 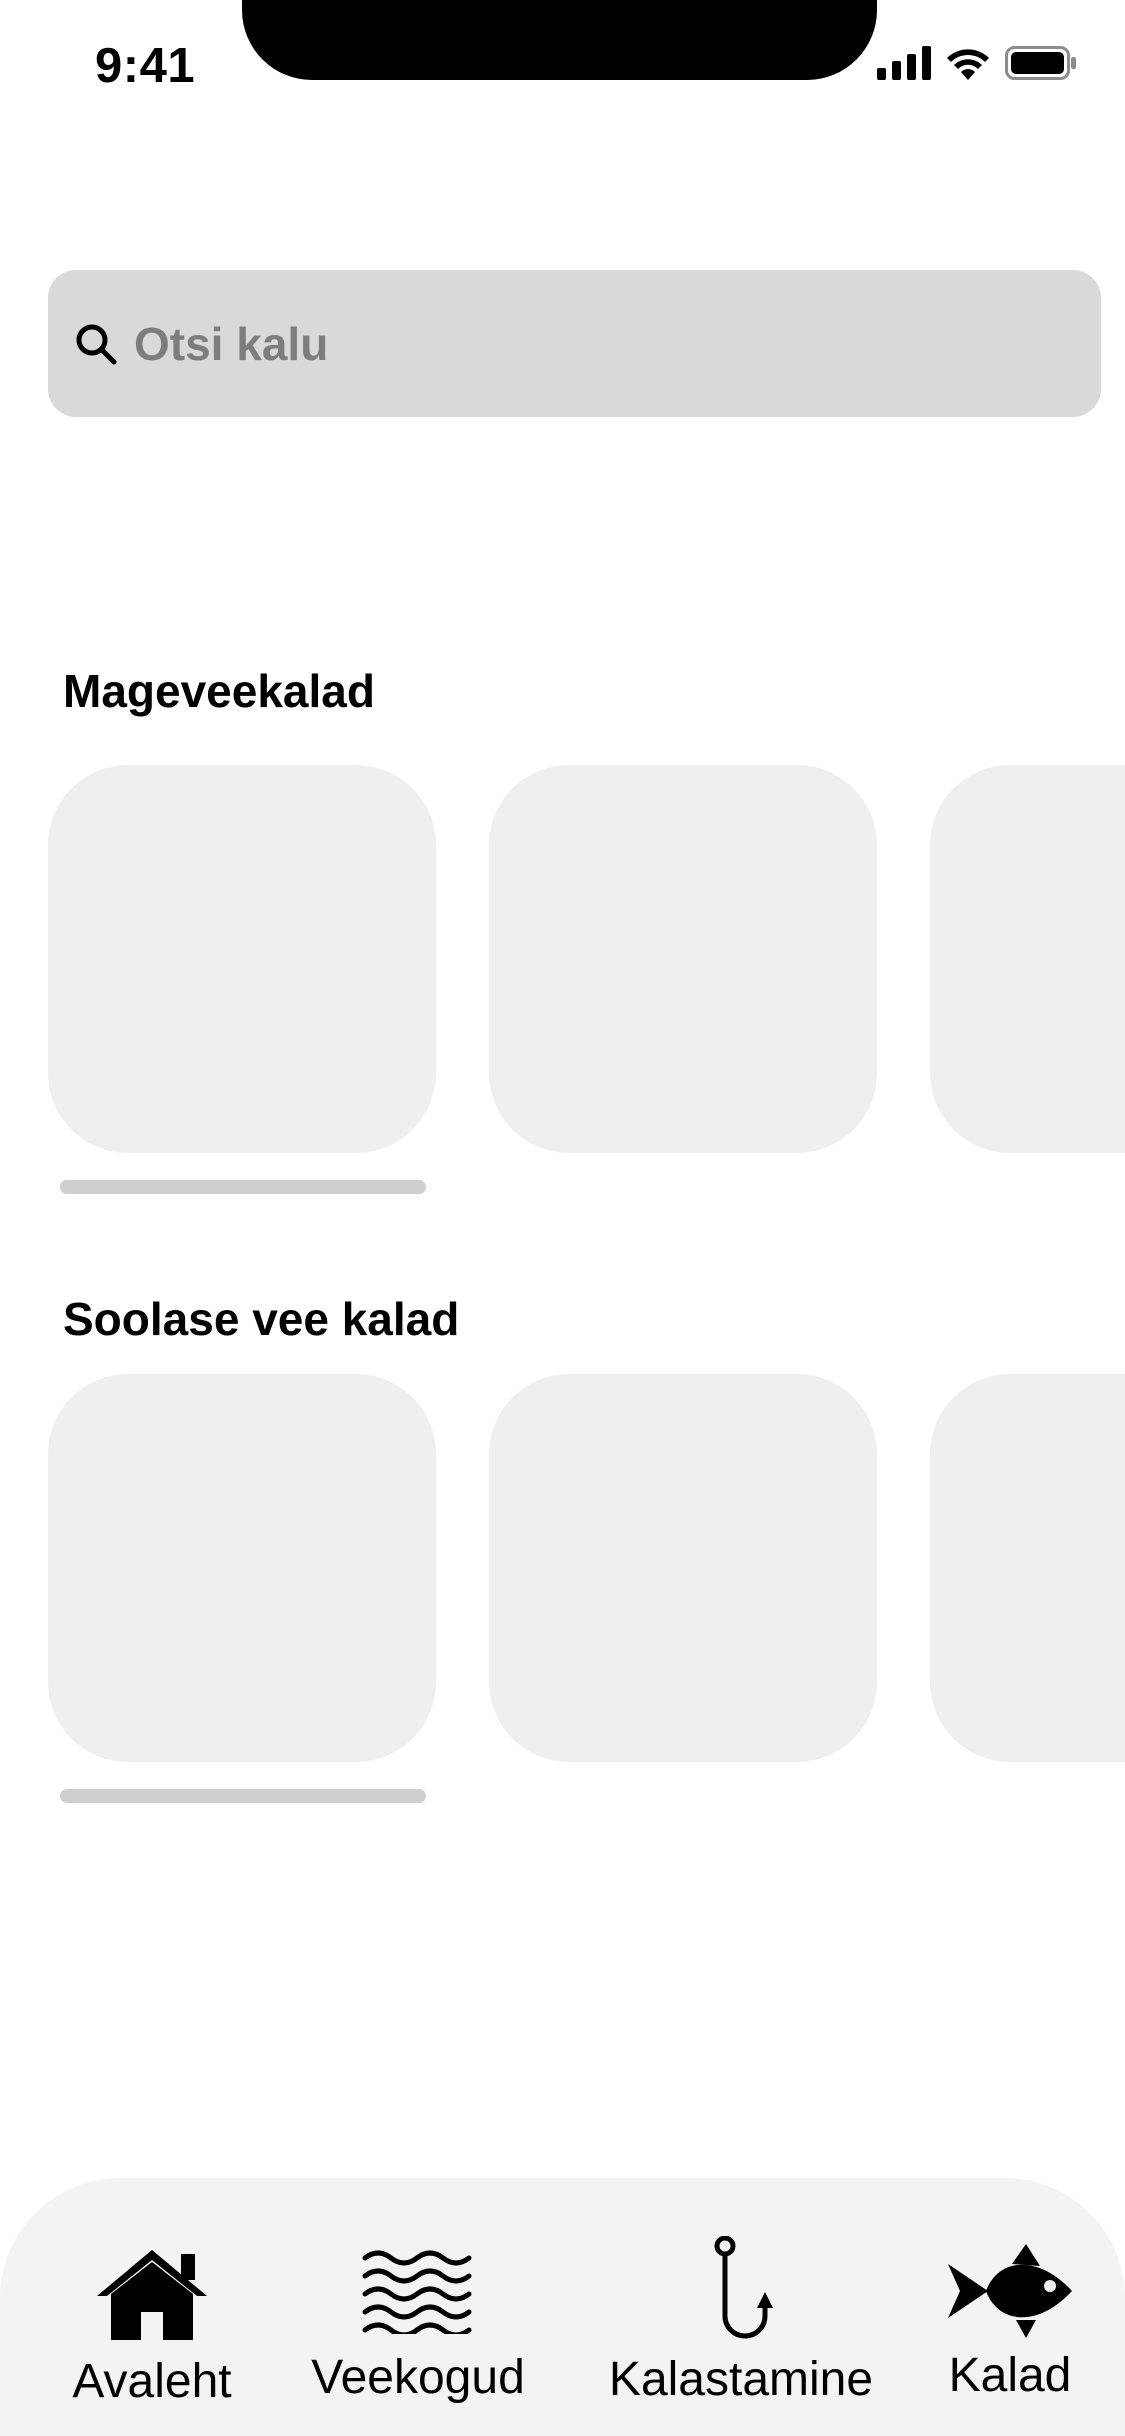 I want to click on search-bar, so click(x=574, y=343).